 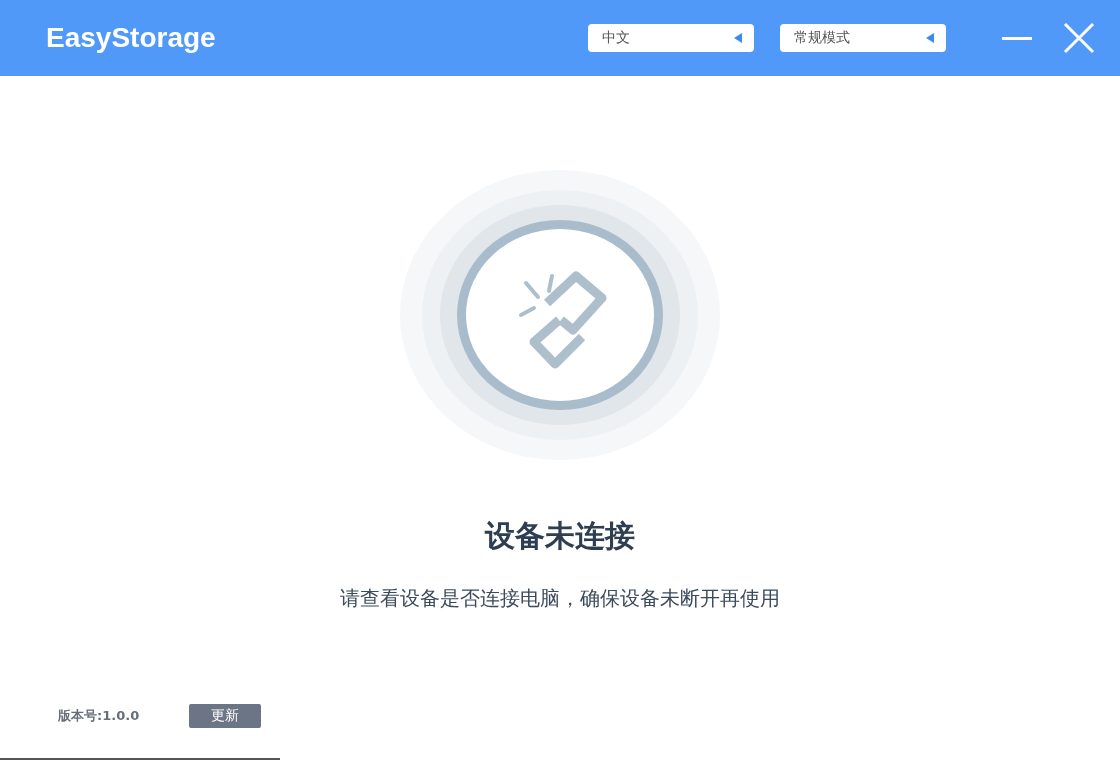 I want to click on close-icon, so click(x=1079, y=38).